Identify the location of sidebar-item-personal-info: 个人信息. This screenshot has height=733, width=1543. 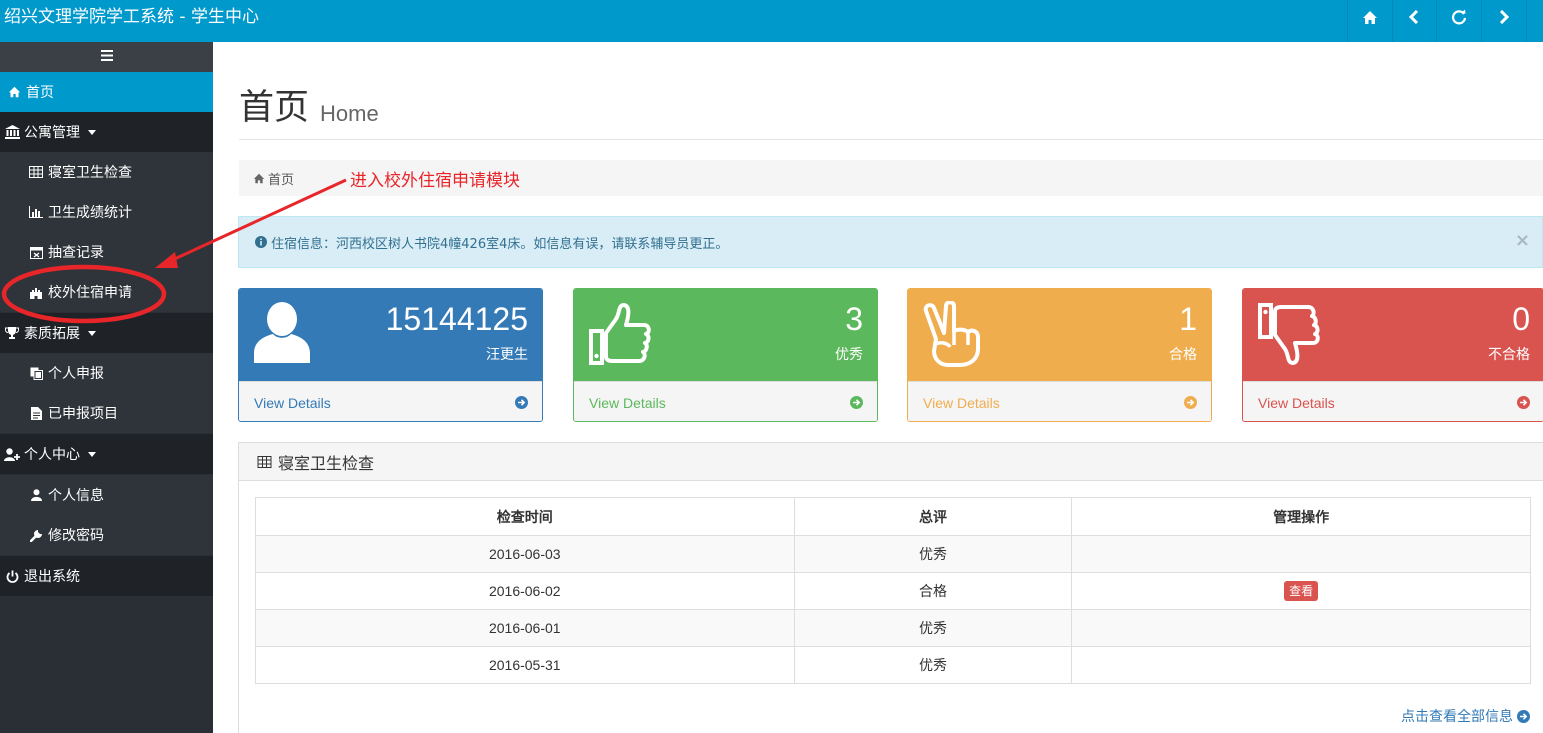
(106, 495).